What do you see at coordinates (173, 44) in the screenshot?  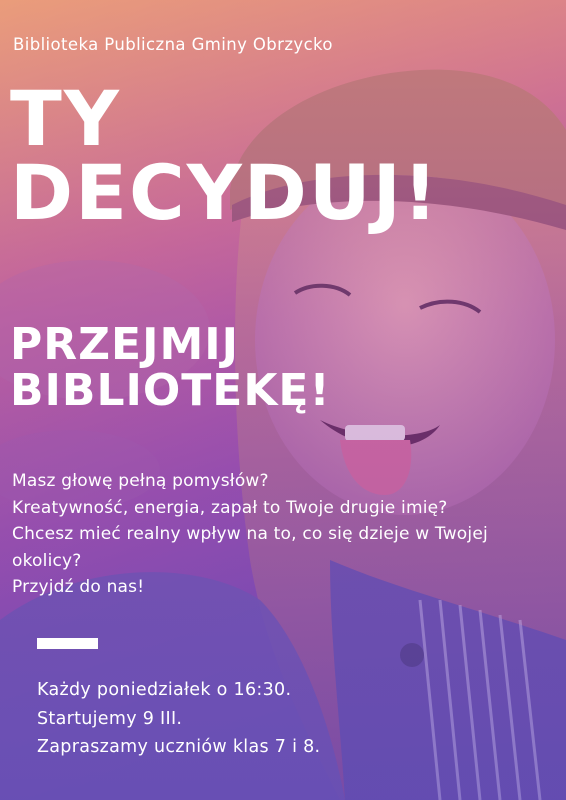 I see `organization-name: Biblioteka Publiczna Gminy Obrzycko` at bounding box center [173, 44].